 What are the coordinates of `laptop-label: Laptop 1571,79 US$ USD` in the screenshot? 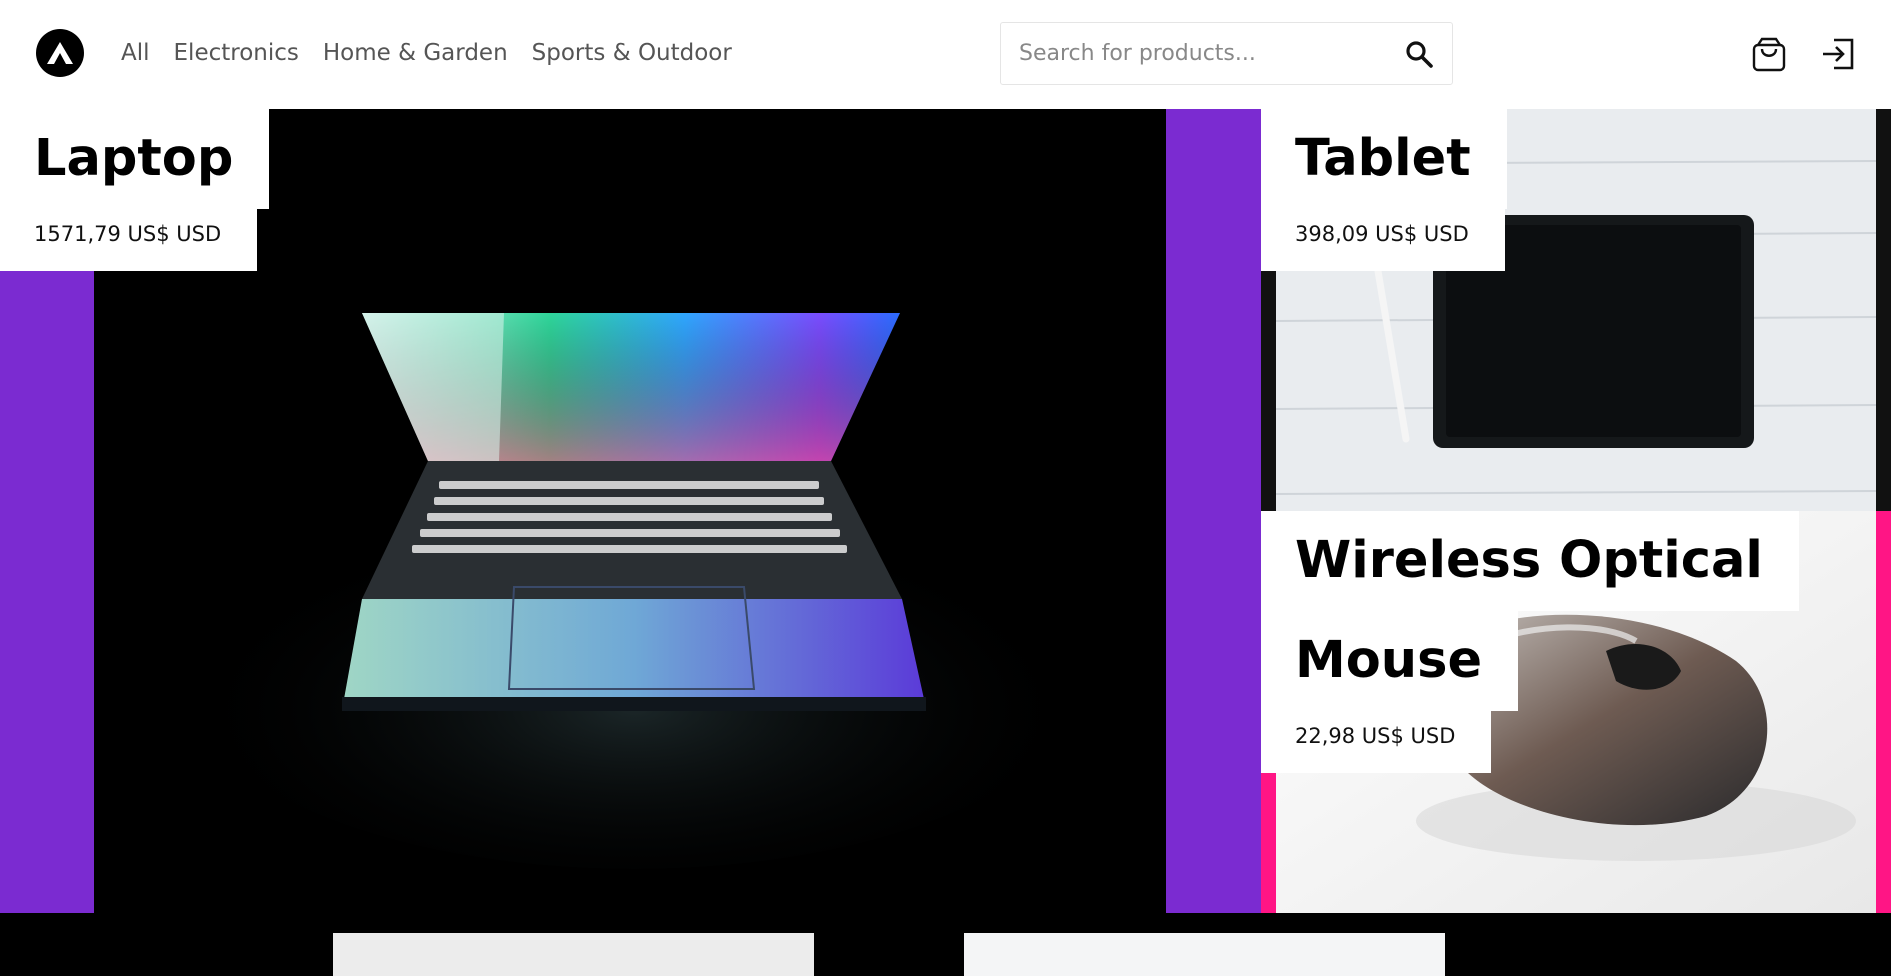 It's located at (135, 190).